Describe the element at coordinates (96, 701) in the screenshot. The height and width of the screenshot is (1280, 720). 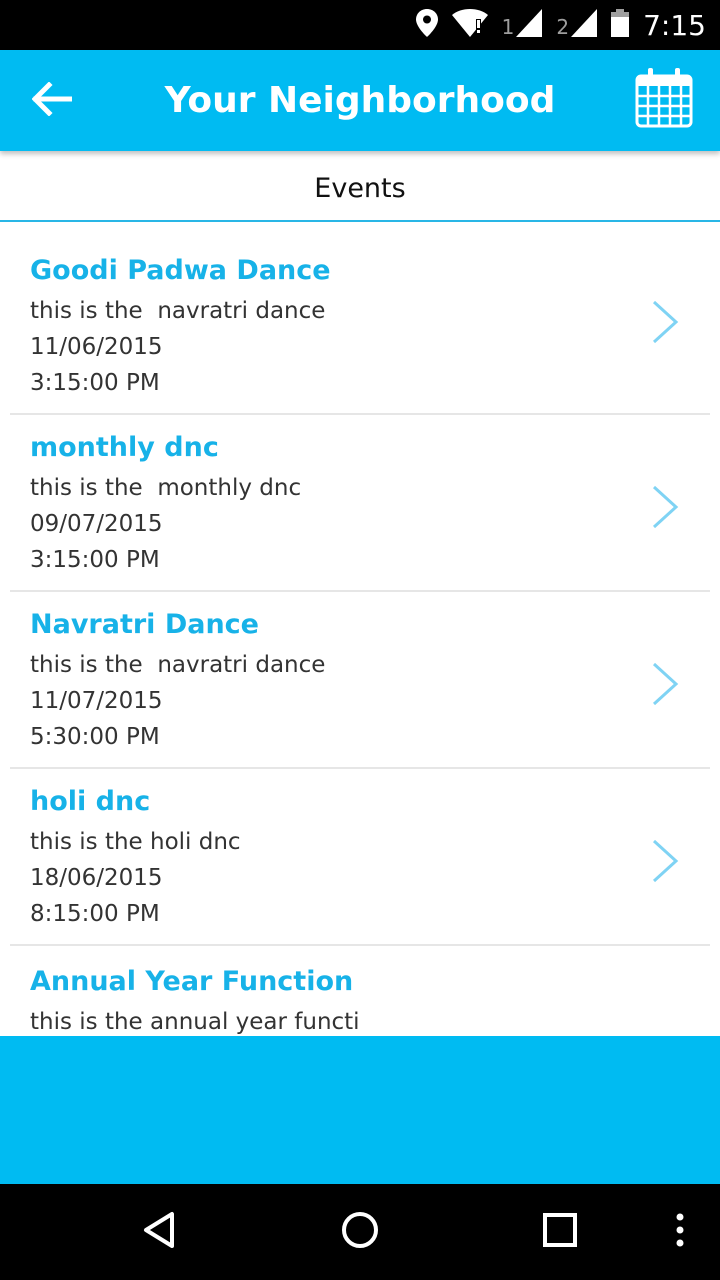
I see `event-date: 11/07/2015` at that location.